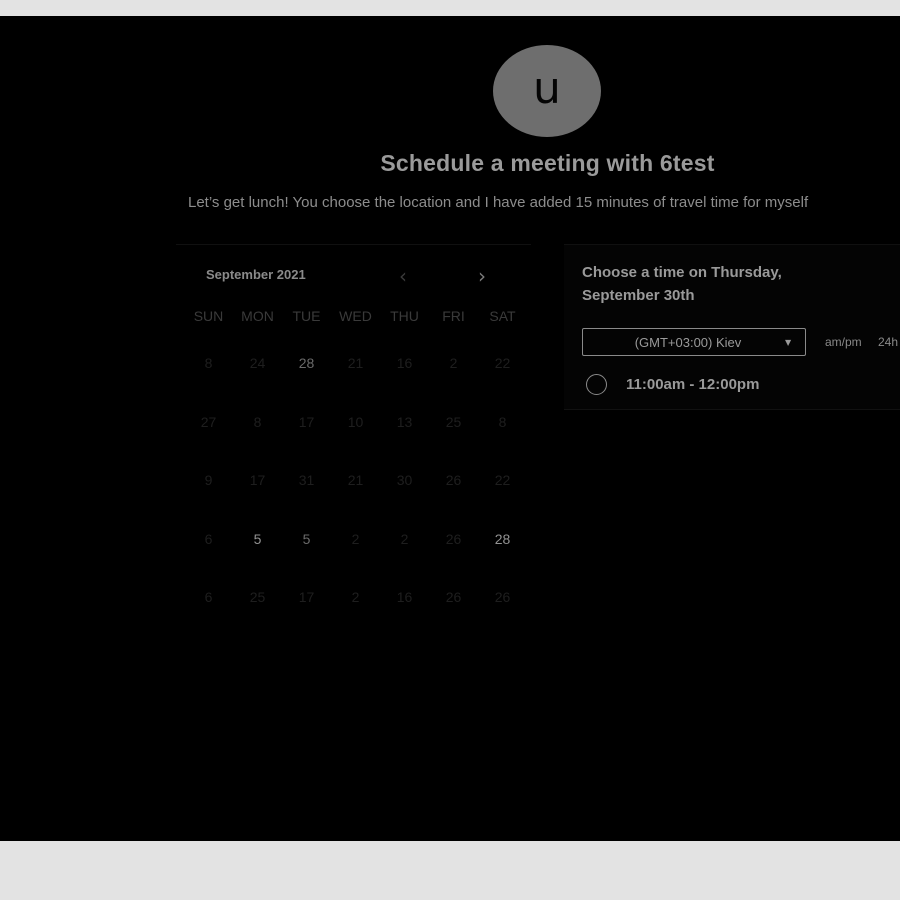 The image size is (900, 900). I want to click on weekday-header: SUN MON TUE WED THU FRI SAT, so click(355, 316).